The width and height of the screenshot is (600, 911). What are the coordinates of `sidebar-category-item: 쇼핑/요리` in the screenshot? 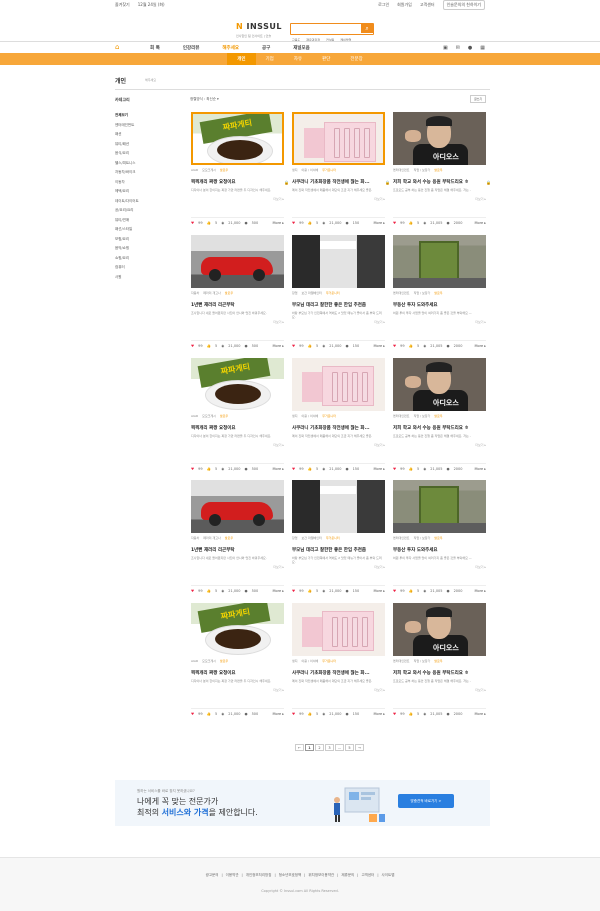 It's located at (142, 259).